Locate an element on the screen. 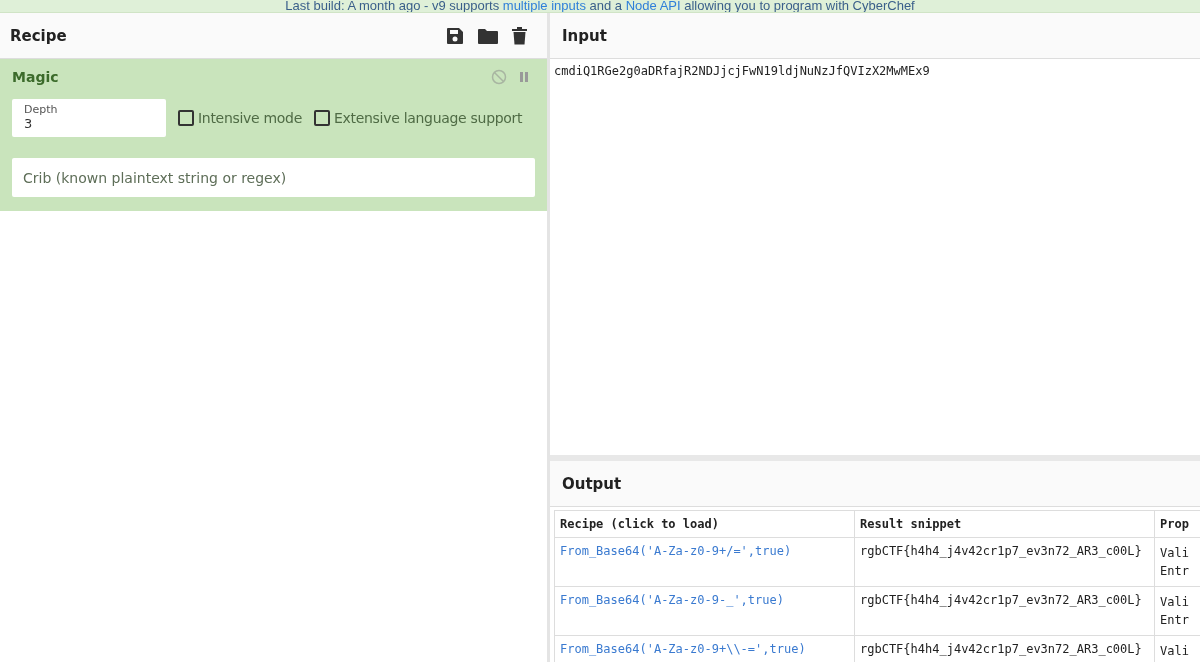 The height and width of the screenshot is (662, 1200). field-label: Depth is located at coordinates (41, 109).